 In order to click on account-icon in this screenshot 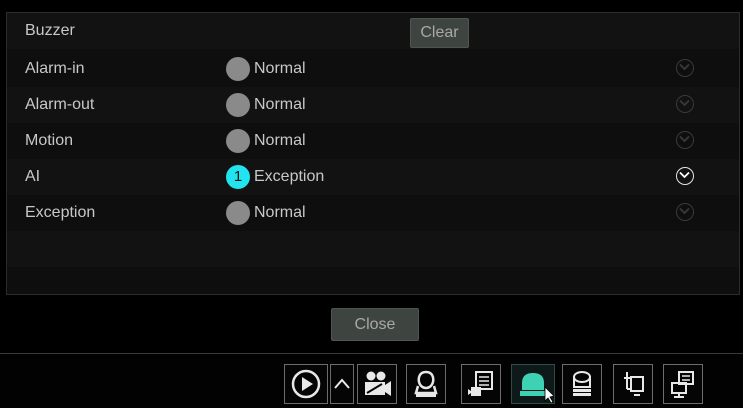, I will do `click(426, 384)`.